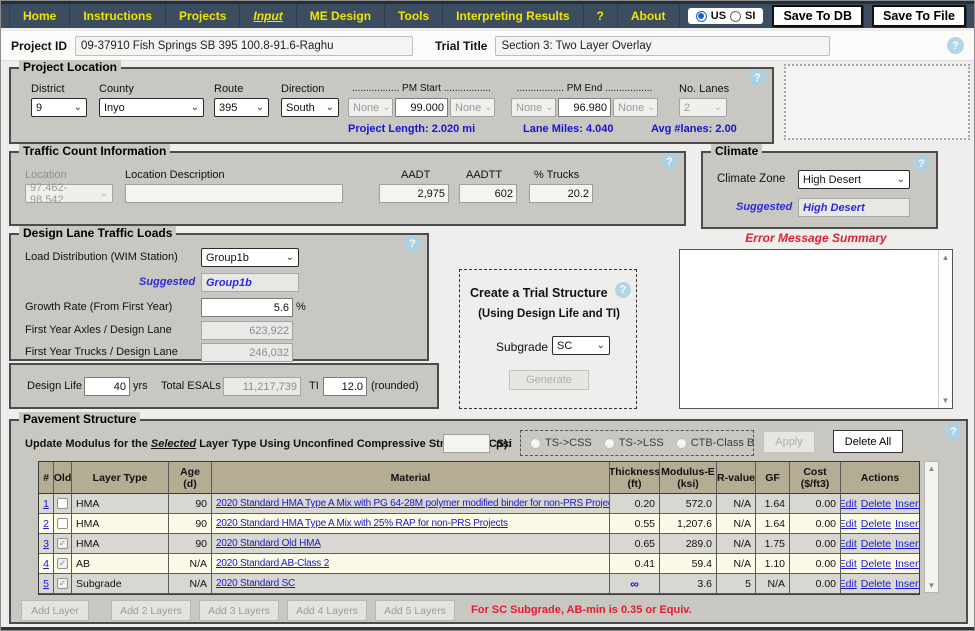  What do you see at coordinates (633, 443) in the screenshot?
I see `ts-lss-radio: TS->LSS` at bounding box center [633, 443].